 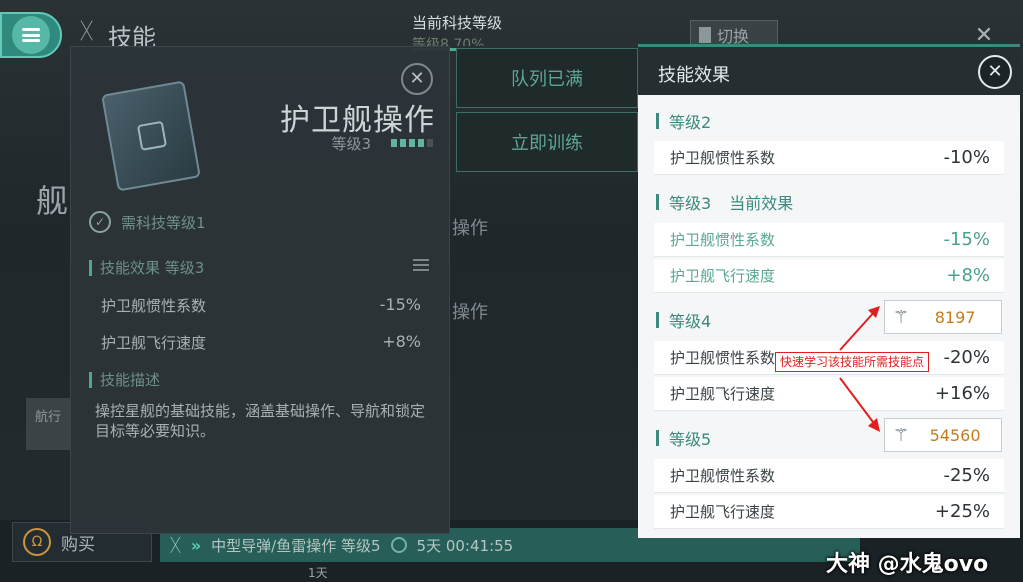 What do you see at coordinates (421, 265) in the screenshot?
I see `menu-lines-icon` at bounding box center [421, 265].